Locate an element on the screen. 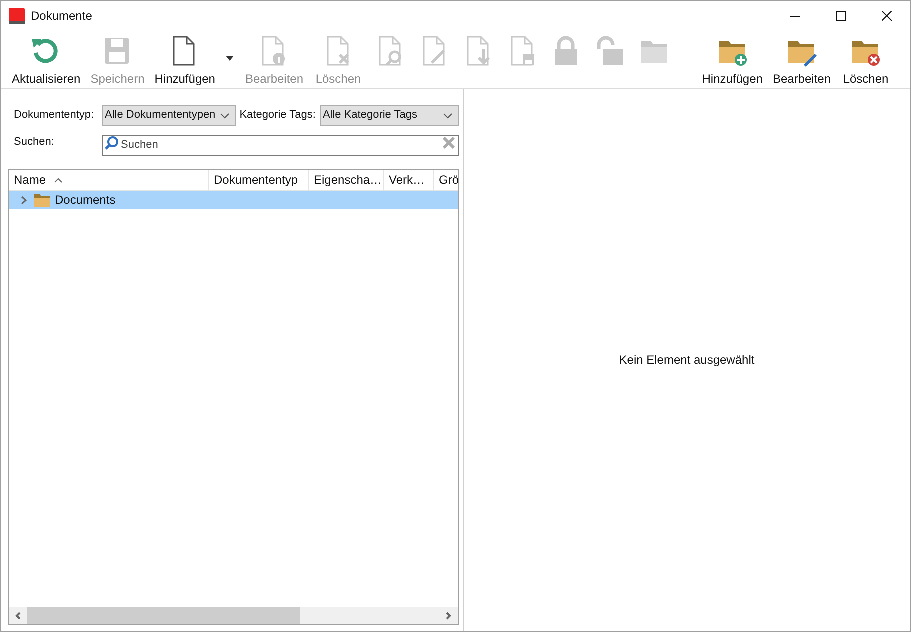 The width and height of the screenshot is (911, 632). document-type-dropdown: Alle Dokumententypen is located at coordinates (169, 115).